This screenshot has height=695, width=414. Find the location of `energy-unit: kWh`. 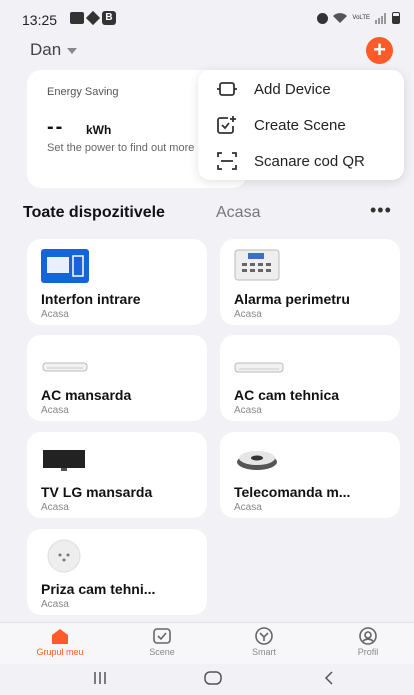

energy-unit: kWh is located at coordinates (99, 130).